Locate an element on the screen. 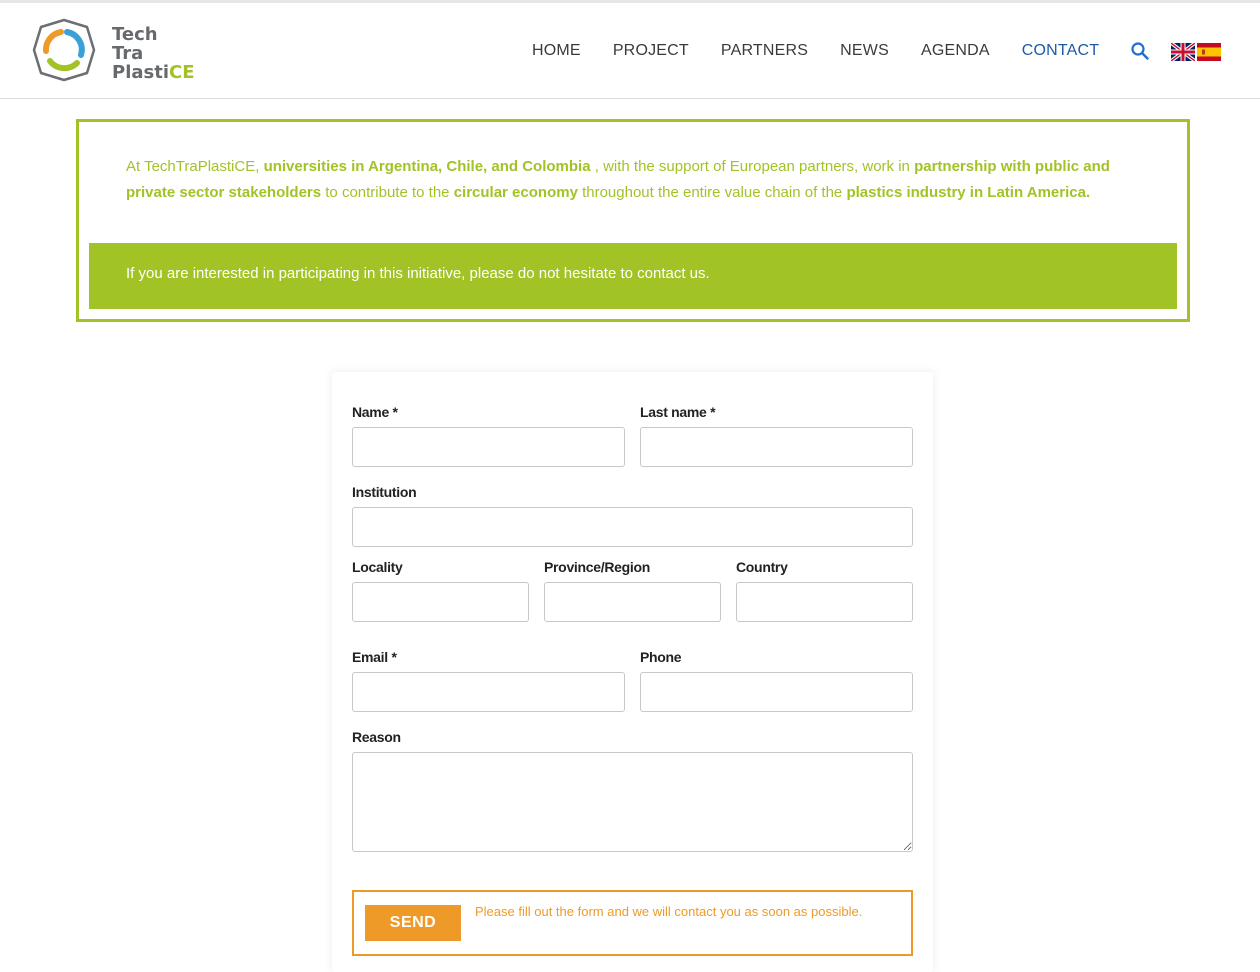 The image size is (1260, 972). nav-agenda: AGENDA is located at coordinates (955, 51).